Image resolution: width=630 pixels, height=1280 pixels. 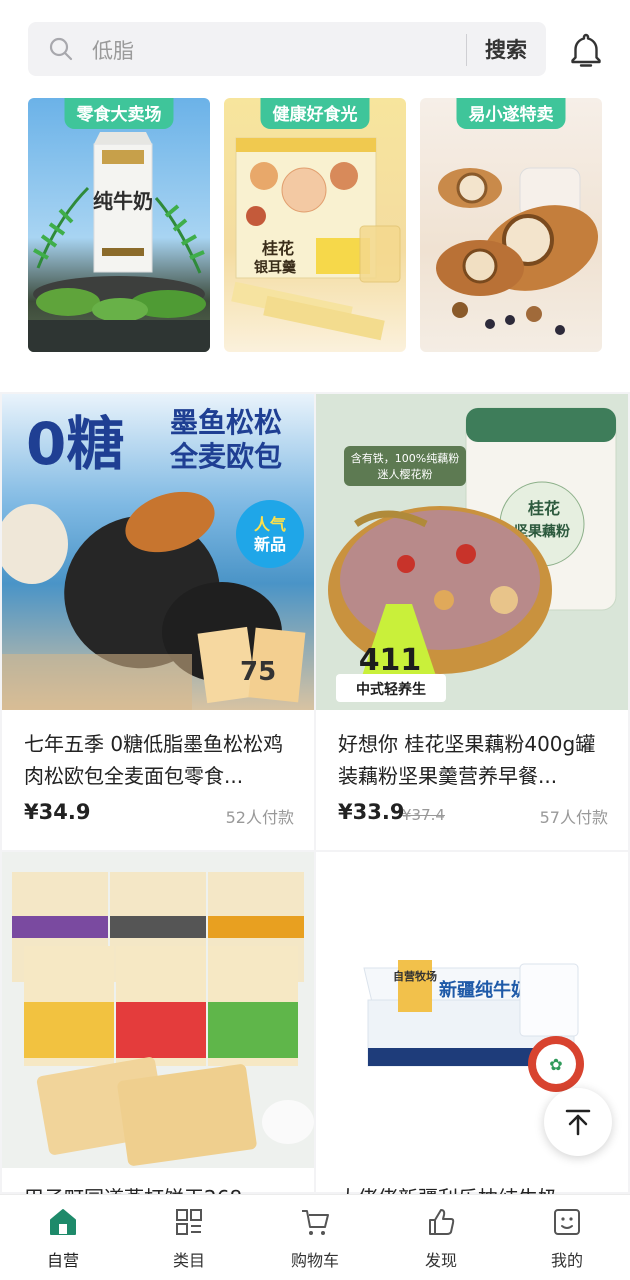 What do you see at coordinates (567, 1222) in the screenshot?
I see `profile-icon` at bounding box center [567, 1222].